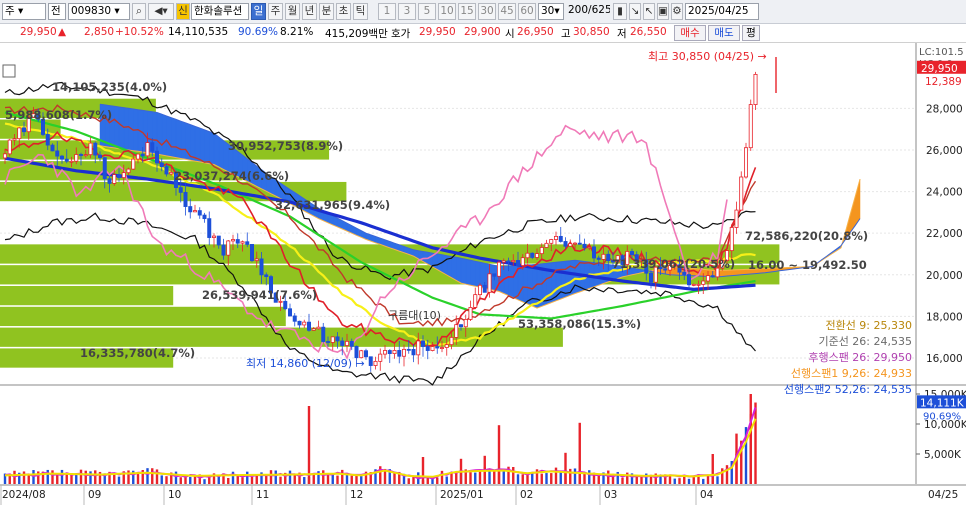  What do you see at coordinates (360, 11) in the screenshot?
I see `period-tab: 틱` at bounding box center [360, 11].